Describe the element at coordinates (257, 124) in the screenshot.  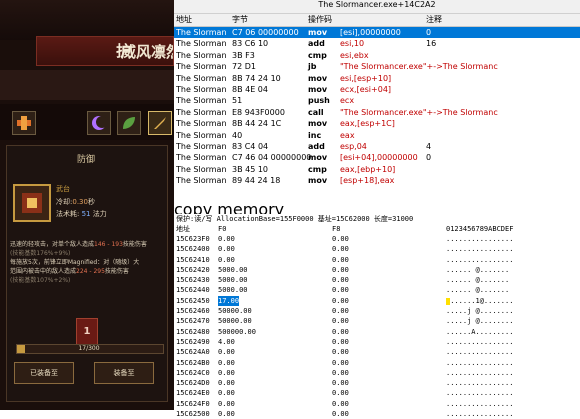
I see `disasm-bytes: 8B 44 24 1C` at that location.